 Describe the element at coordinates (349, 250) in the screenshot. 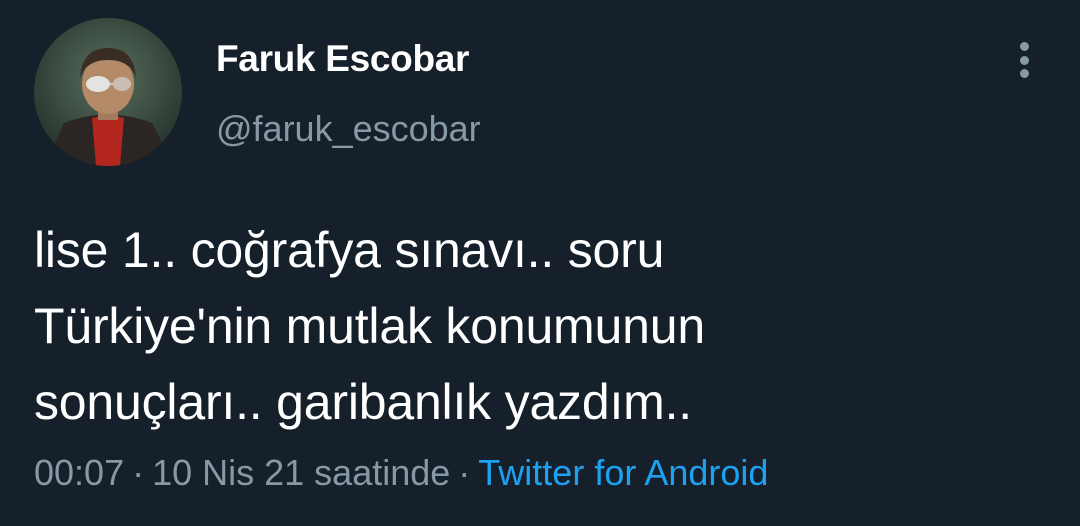

I see `tweet-text-line: lise 1.. coğrafya sınavı.. soru` at that location.